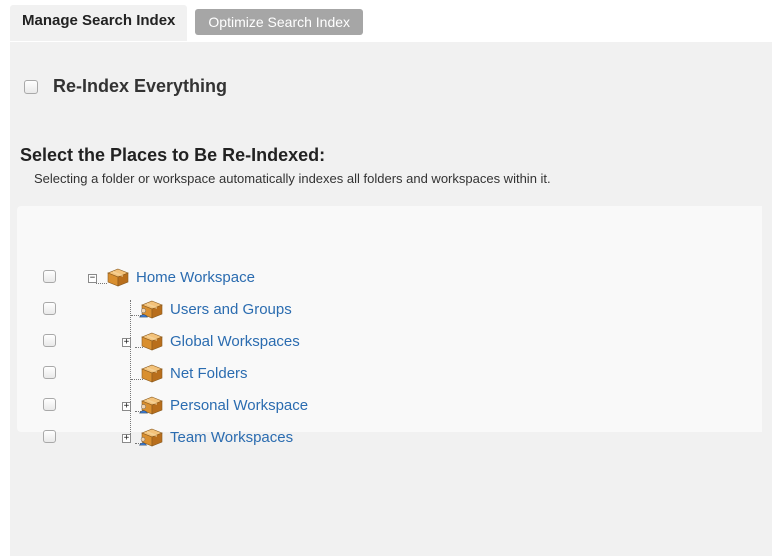  Describe the element at coordinates (389, 405) in the screenshot. I see `tree-row-personal-workspace: + Personal Workspace` at that location.